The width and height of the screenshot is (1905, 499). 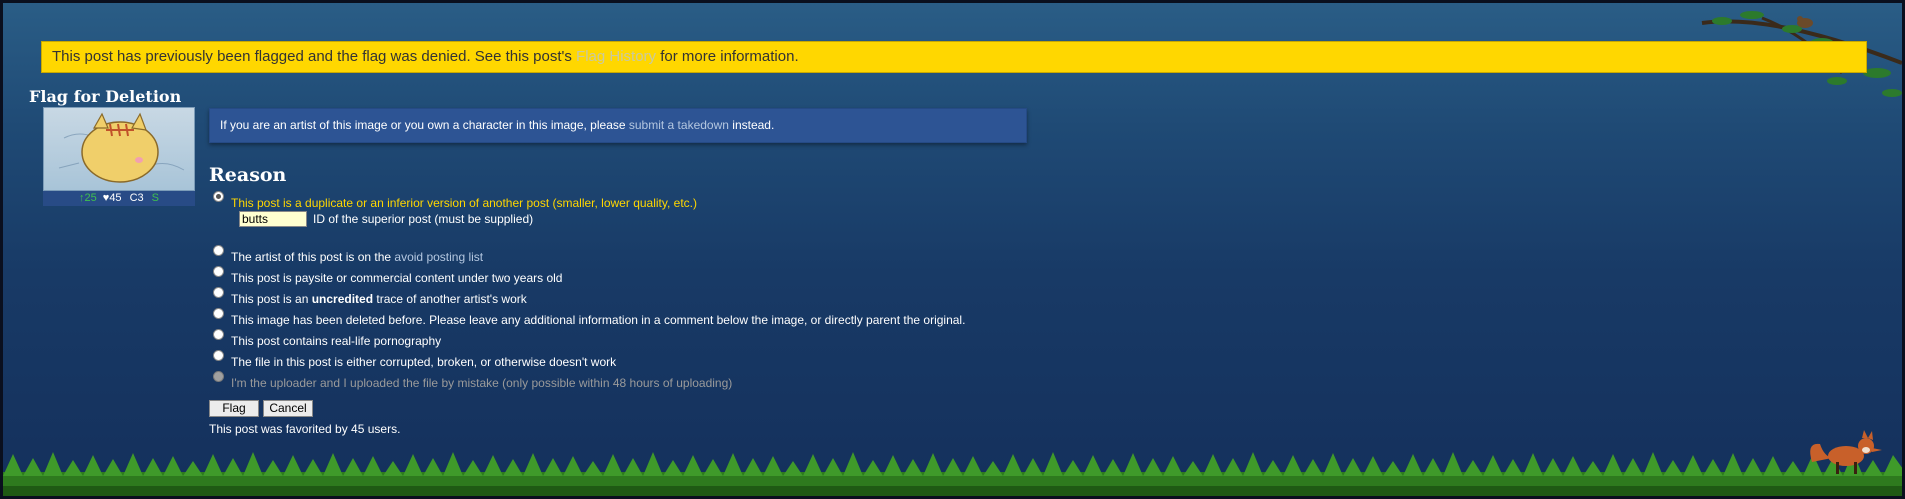 What do you see at coordinates (679, 125) in the screenshot?
I see `submit-takedown-link: submit a takedown` at bounding box center [679, 125].